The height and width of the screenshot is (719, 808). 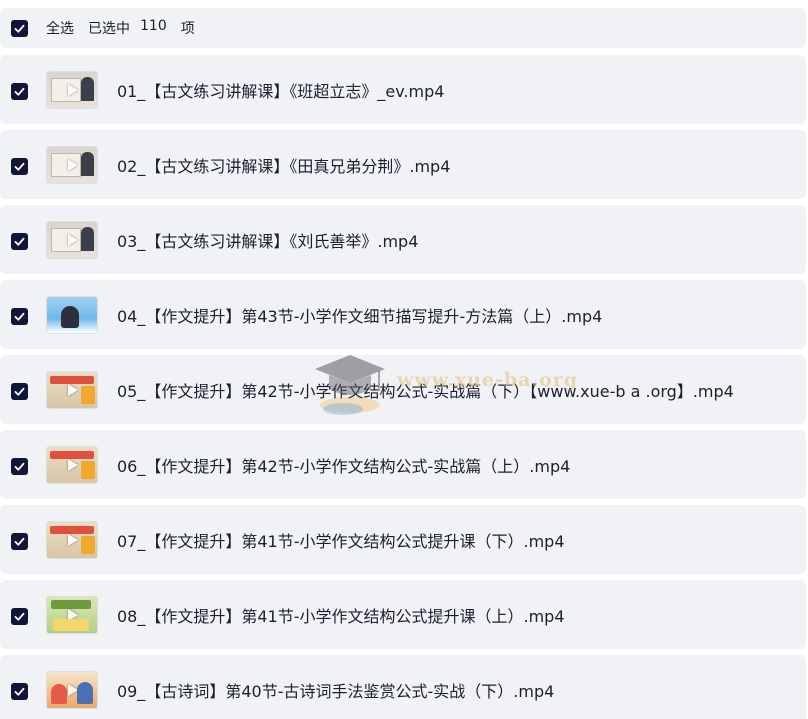 What do you see at coordinates (60, 28) in the screenshot?
I see `select-all-label: 全选` at bounding box center [60, 28].